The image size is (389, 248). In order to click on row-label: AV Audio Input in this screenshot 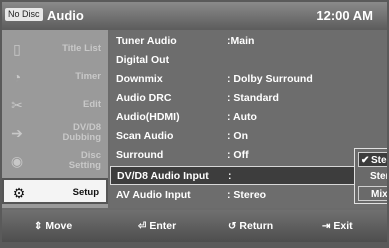, I will do `click(153, 195)`.